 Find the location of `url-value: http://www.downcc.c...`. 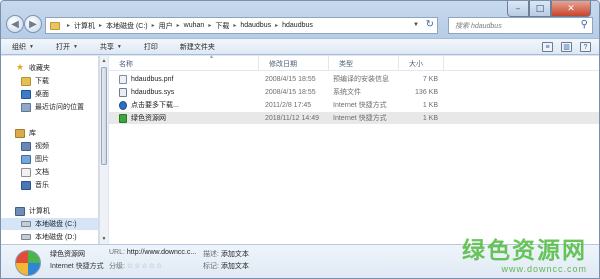

url-value: http://www.downcc.c... is located at coordinates (161, 252).